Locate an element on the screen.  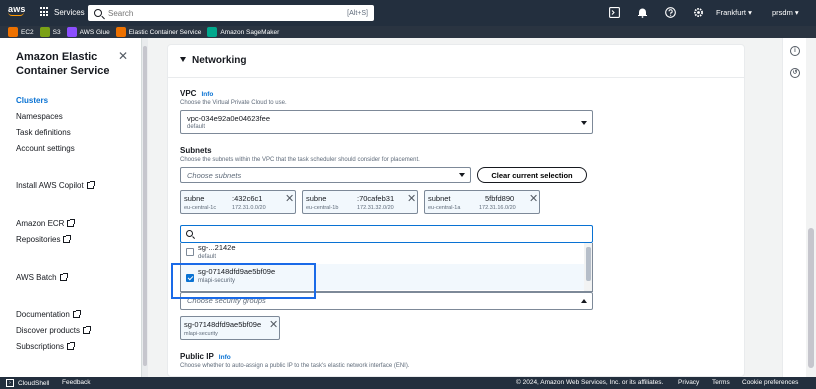
favorite-ecs: Elastic Container Service is located at coordinates (158, 32).